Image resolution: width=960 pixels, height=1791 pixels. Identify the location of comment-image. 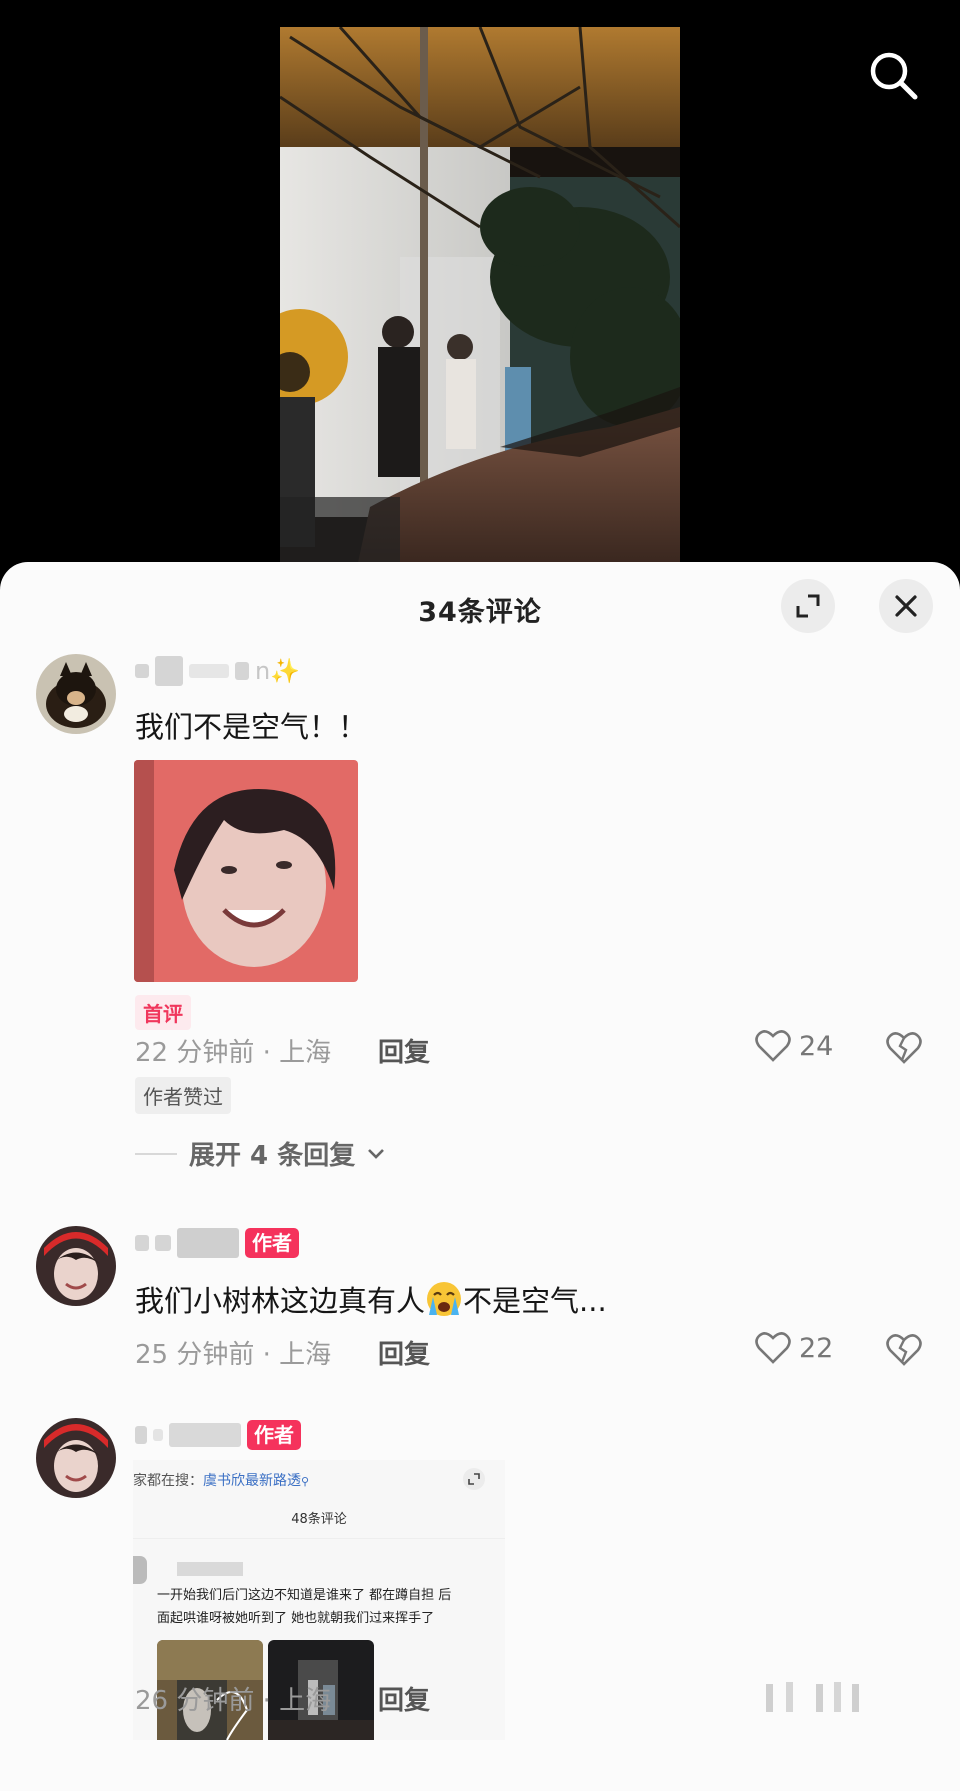
(246, 871).